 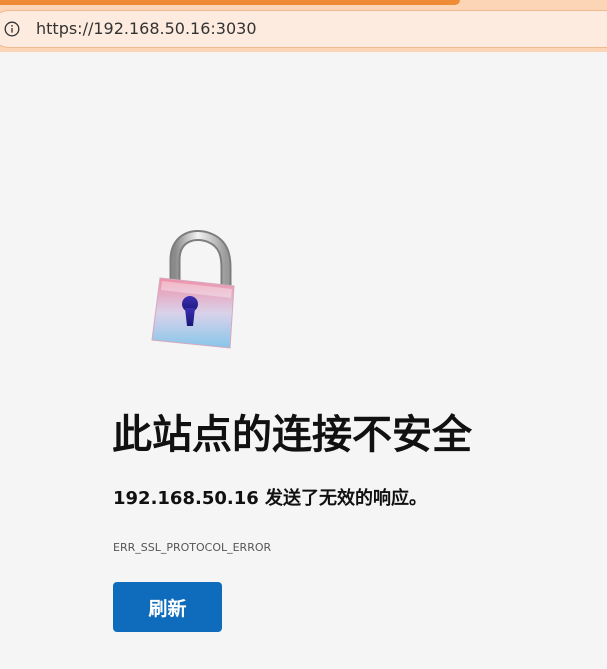 I want to click on refresh-button: 刷新, so click(x=167, y=607).